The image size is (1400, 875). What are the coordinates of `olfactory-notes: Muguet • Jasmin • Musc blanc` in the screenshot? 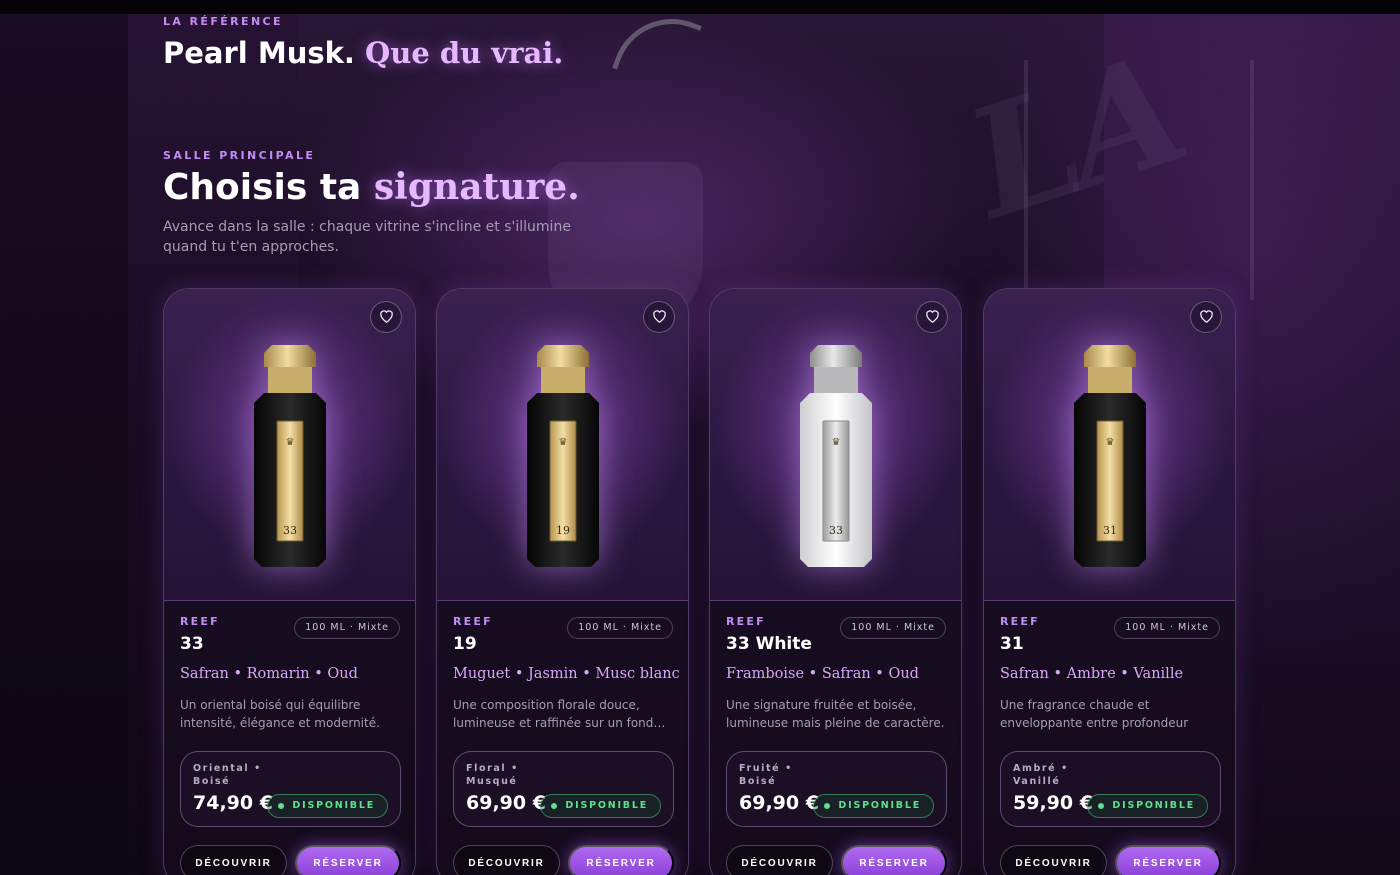 It's located at (566, 674).